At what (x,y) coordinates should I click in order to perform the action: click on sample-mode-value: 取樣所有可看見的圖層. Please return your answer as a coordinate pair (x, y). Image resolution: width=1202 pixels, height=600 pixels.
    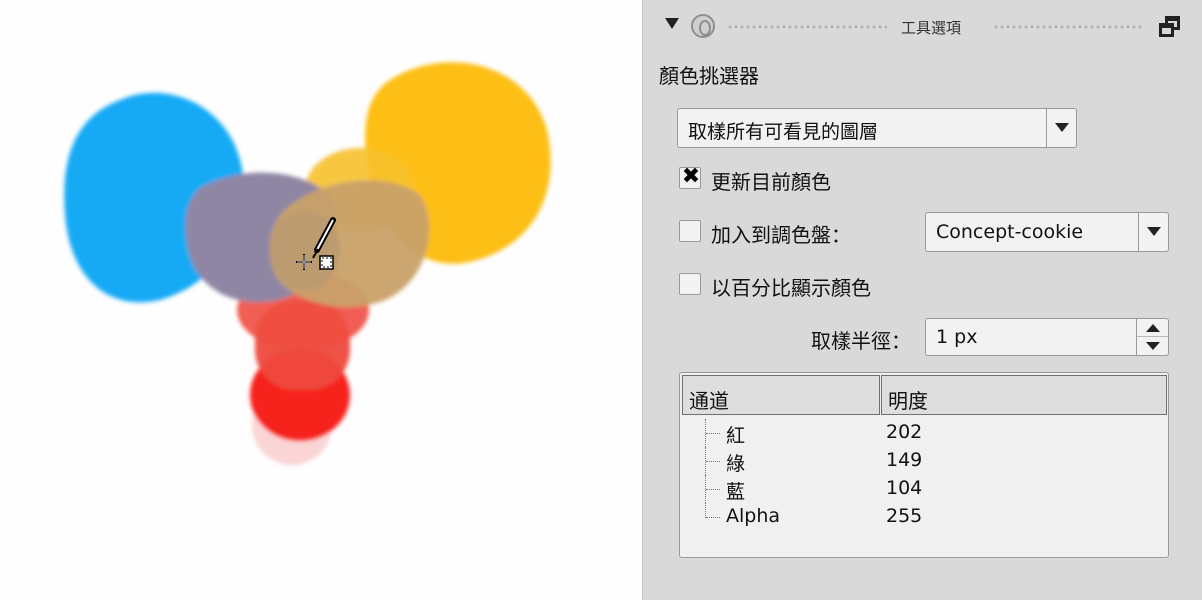
    Looking at the image, I should click on (783, 132).